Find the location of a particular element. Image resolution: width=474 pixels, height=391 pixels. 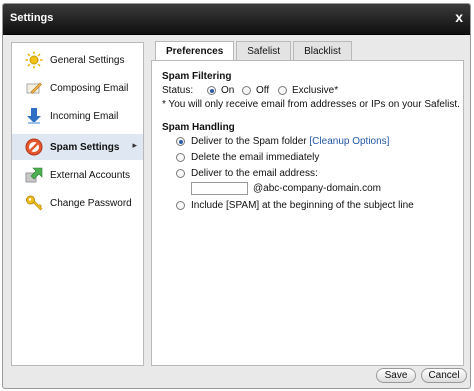

cancel-button: Cancel is located at coordinates (444, 375).